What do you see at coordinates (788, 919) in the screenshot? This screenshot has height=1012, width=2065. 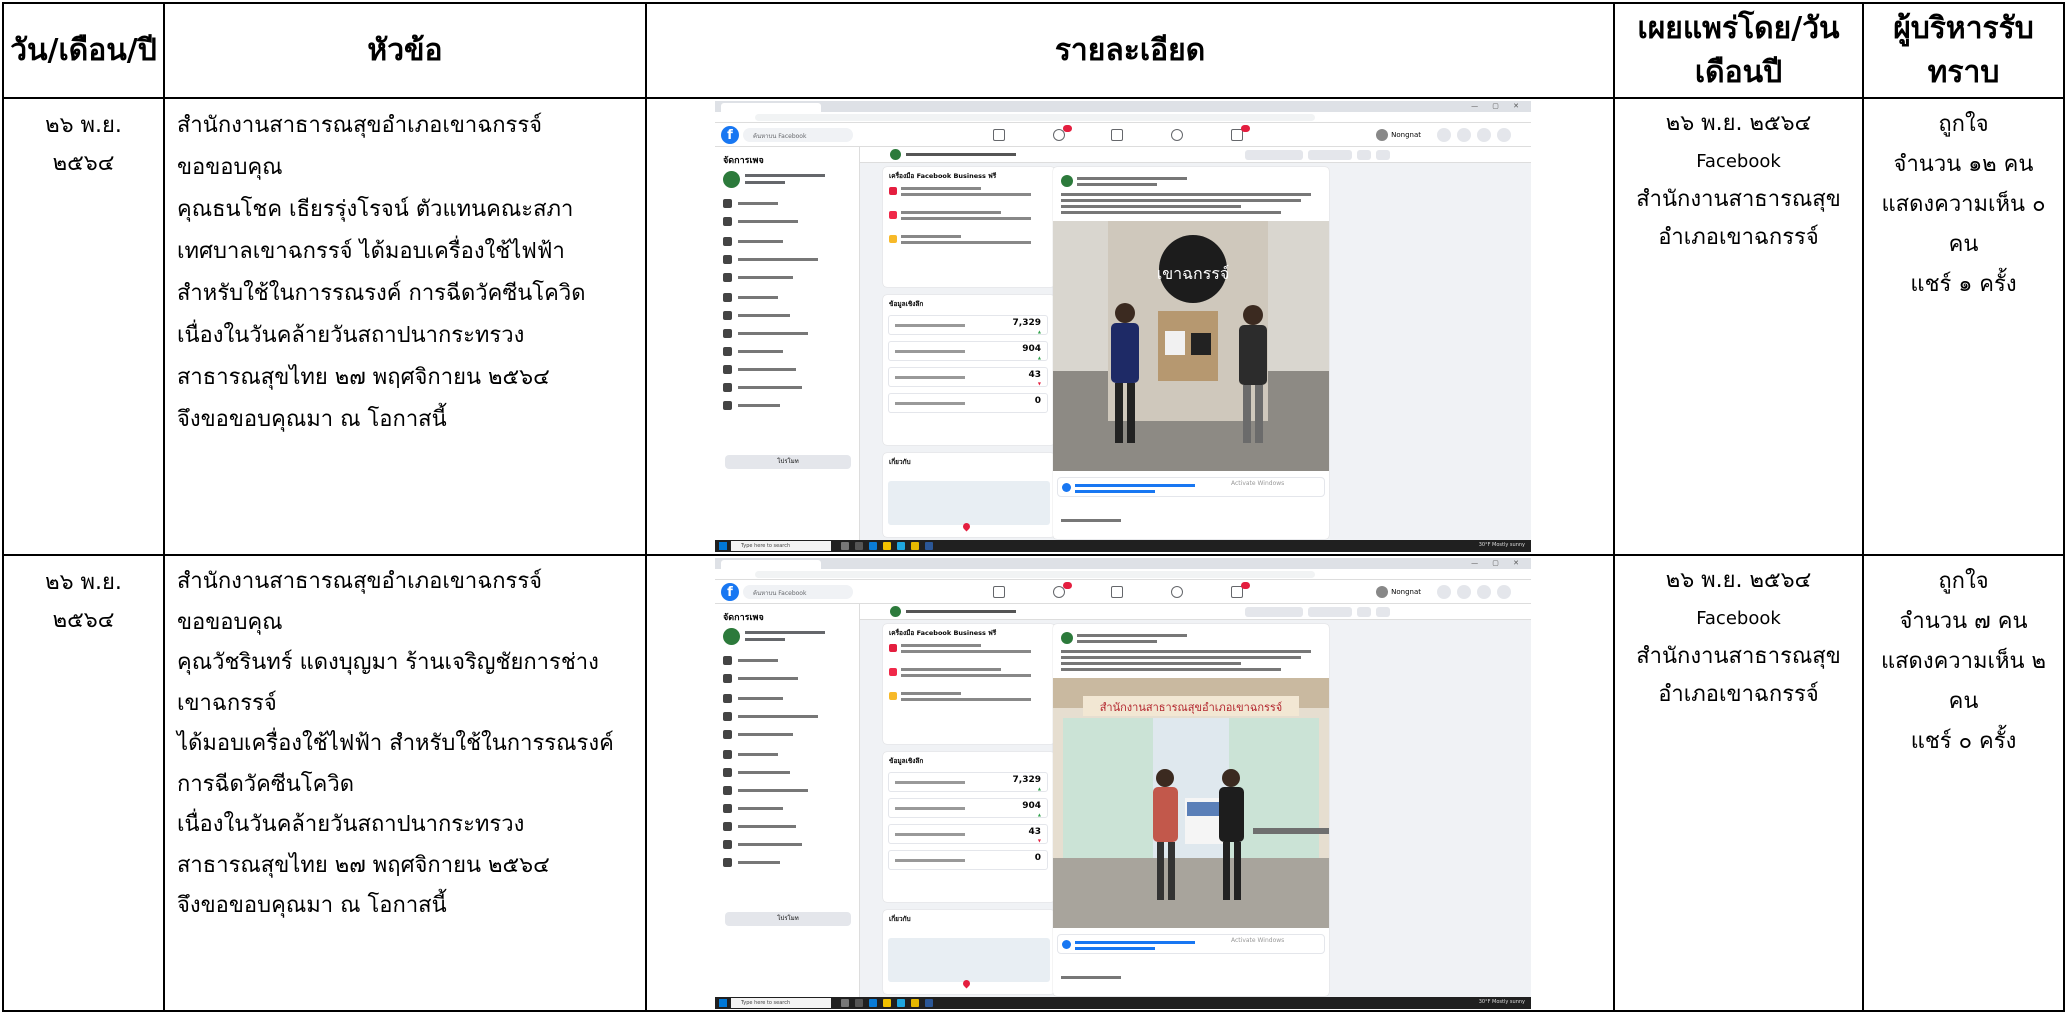 I see `promote-button: โปรโมท` at bounding box center [788, 919].